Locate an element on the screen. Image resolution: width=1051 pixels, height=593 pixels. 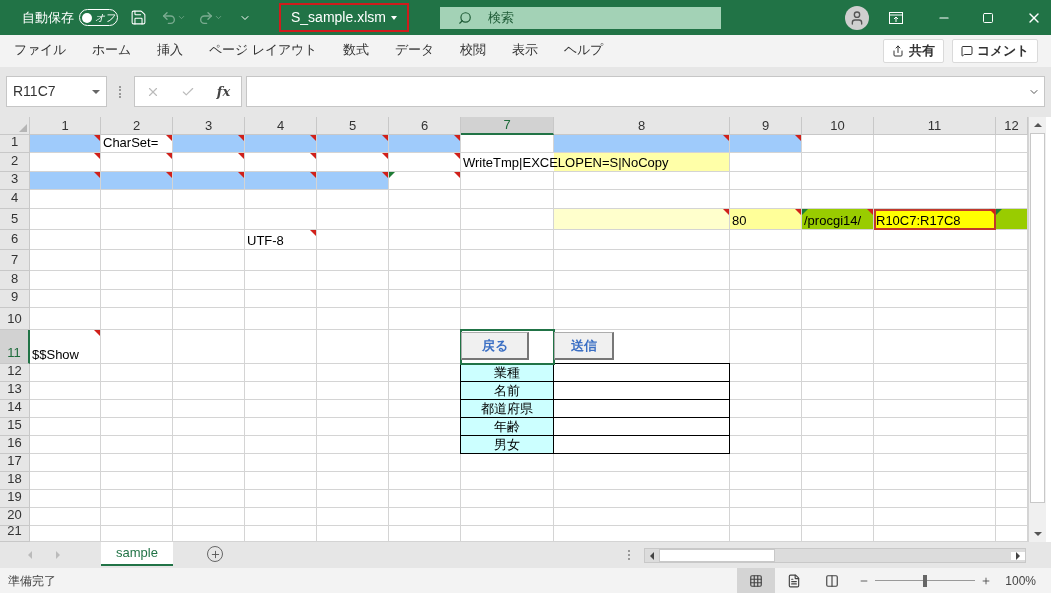
form-button: 戻る is located at coordinates (495, 346).